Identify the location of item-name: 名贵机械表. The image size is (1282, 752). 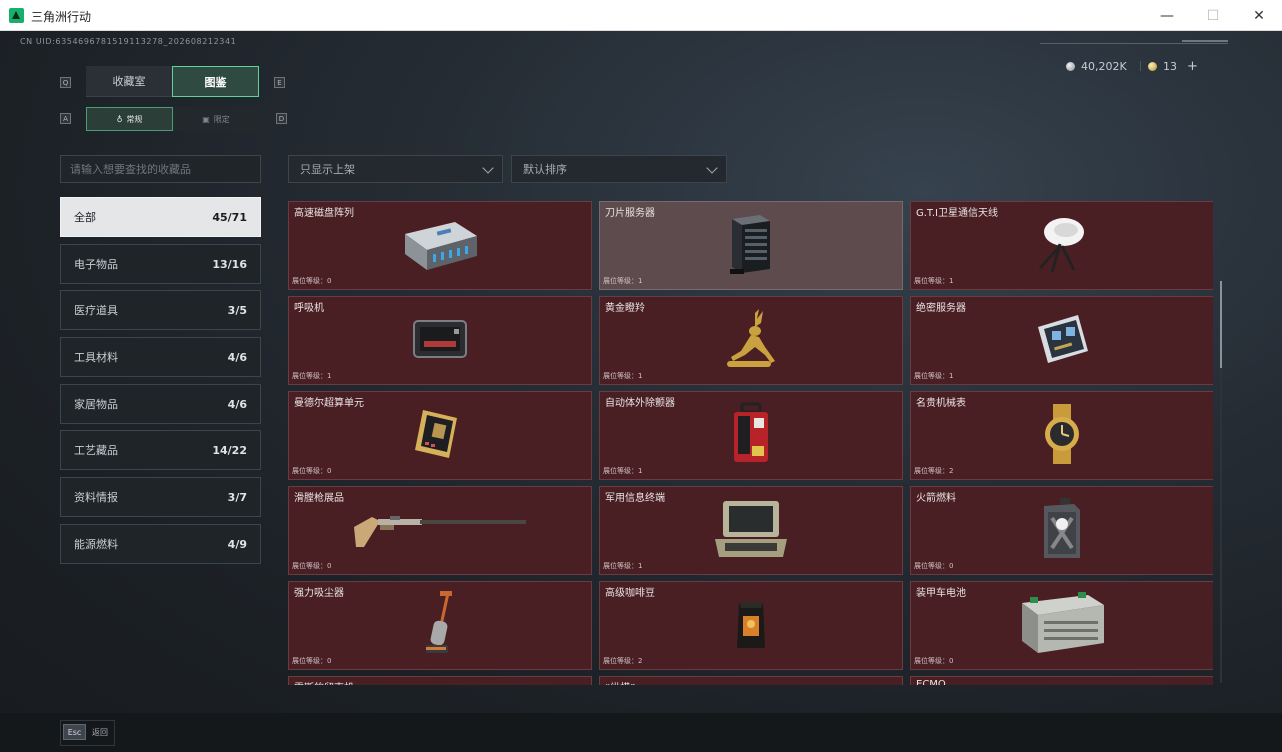
(941, 403).